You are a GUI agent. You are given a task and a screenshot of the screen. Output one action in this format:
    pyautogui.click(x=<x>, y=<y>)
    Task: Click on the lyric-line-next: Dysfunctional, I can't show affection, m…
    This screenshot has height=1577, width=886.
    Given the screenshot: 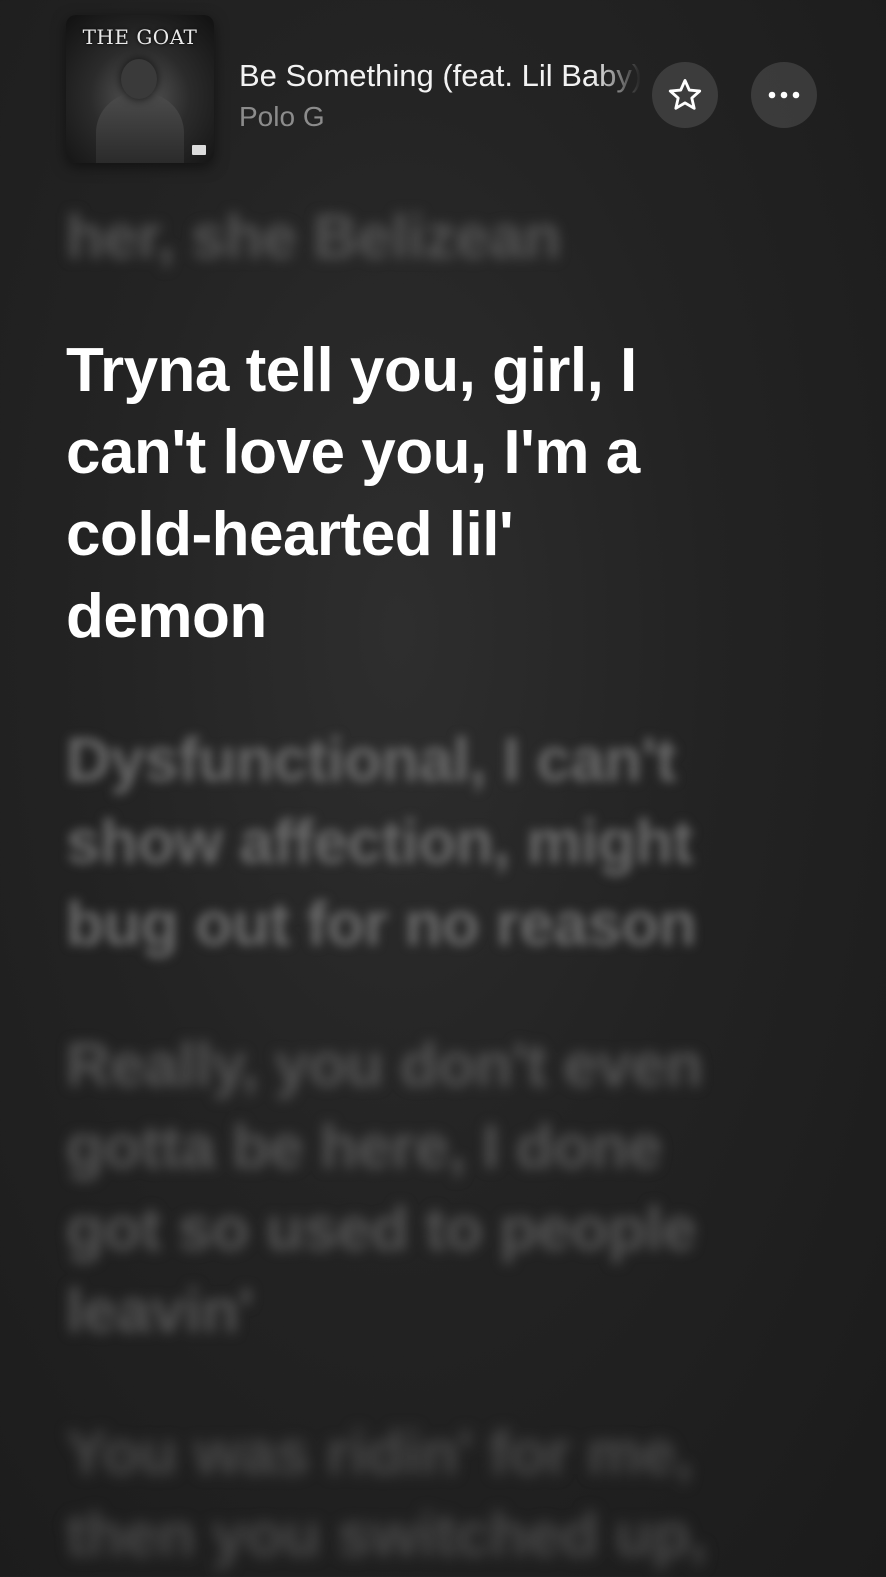 What is the action you would take?
    pyautogui.click(x=416, y=843)
    